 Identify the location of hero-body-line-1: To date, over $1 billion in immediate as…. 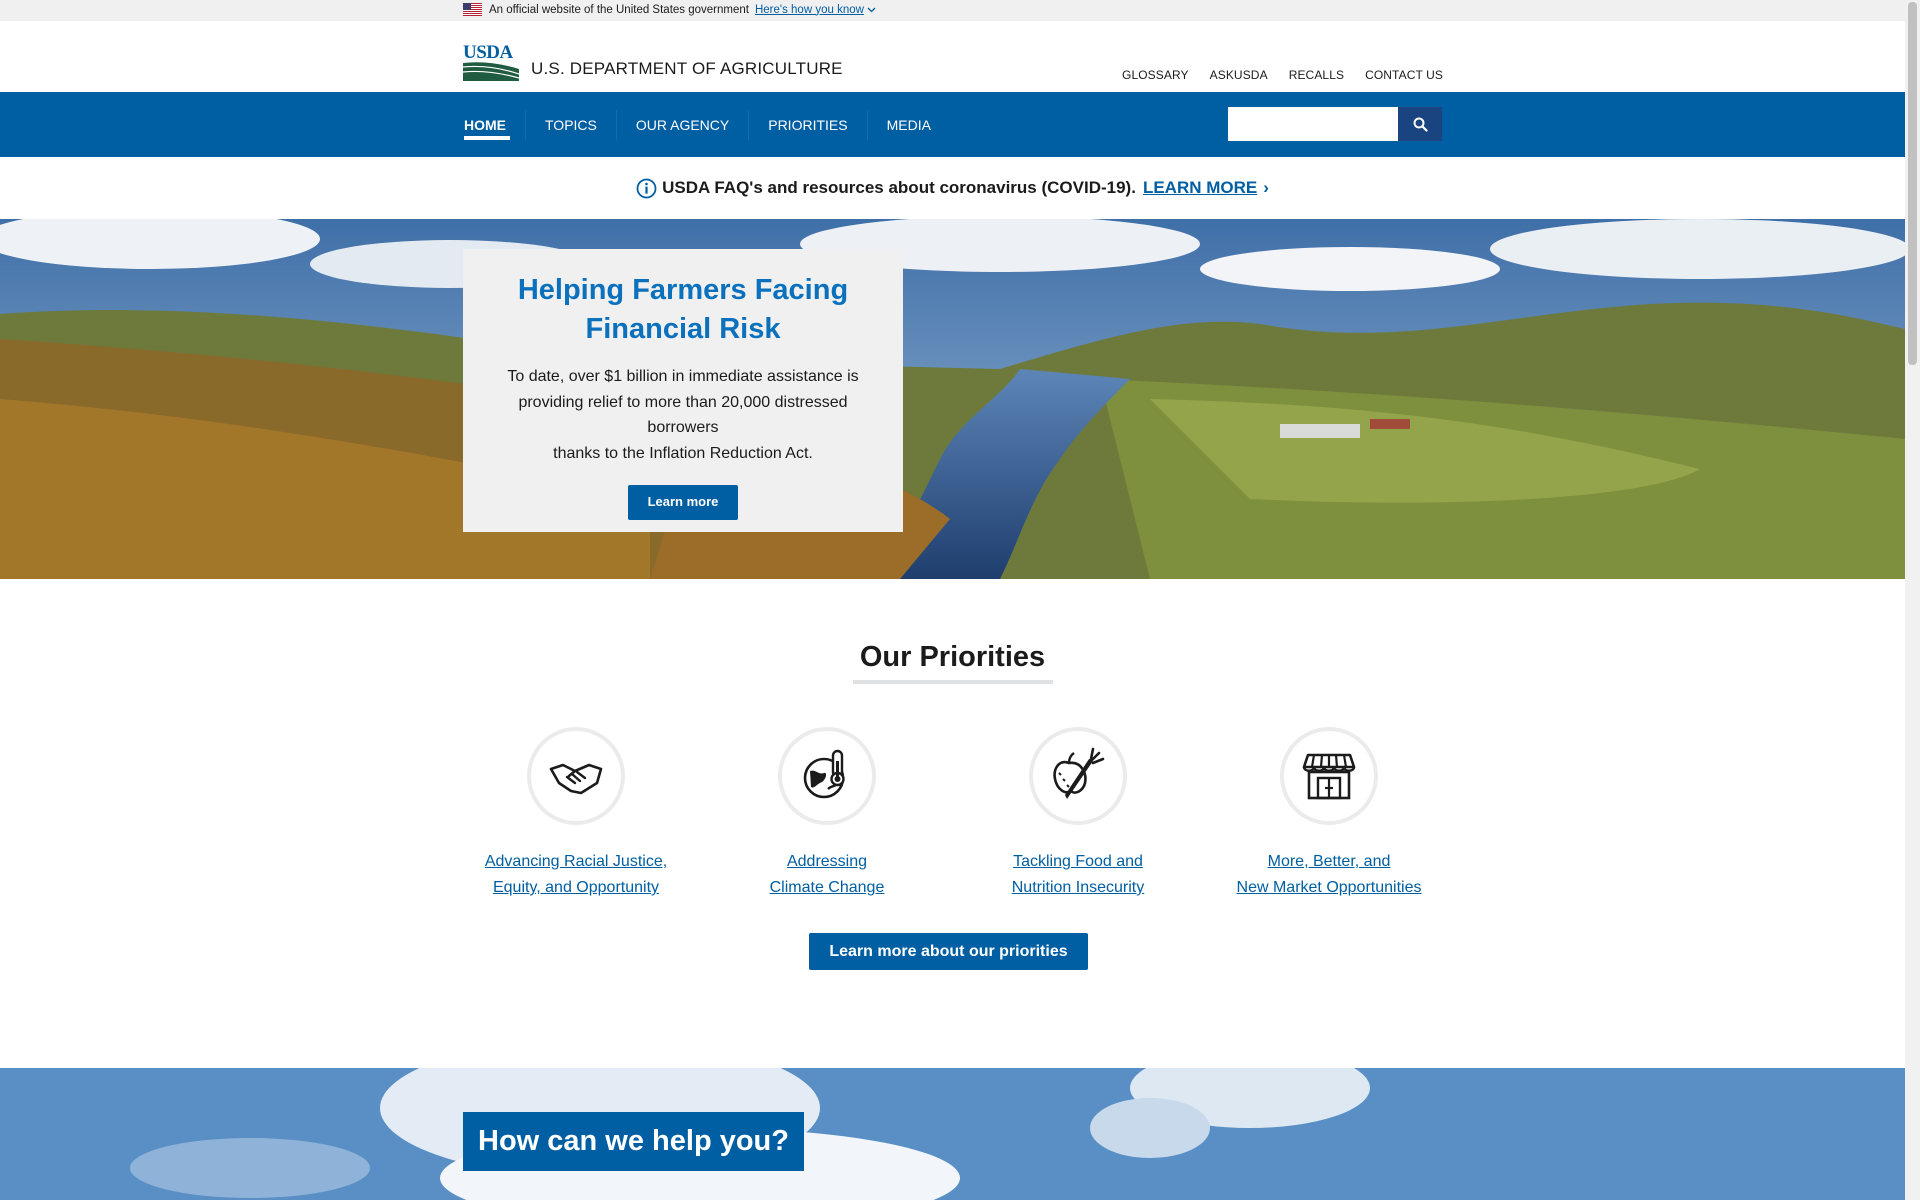
(683, 376).